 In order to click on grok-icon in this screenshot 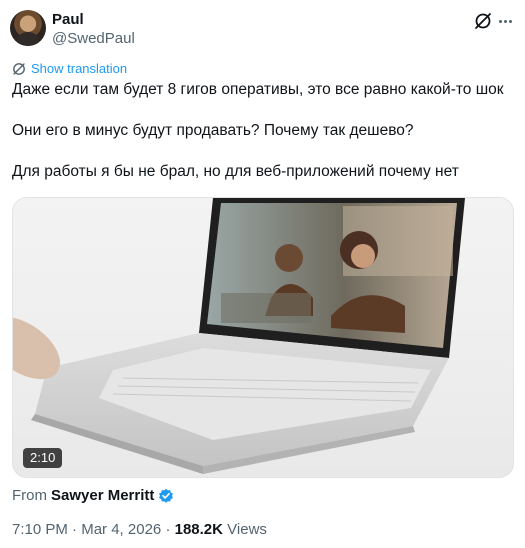, I will do `click(483, 21)`.